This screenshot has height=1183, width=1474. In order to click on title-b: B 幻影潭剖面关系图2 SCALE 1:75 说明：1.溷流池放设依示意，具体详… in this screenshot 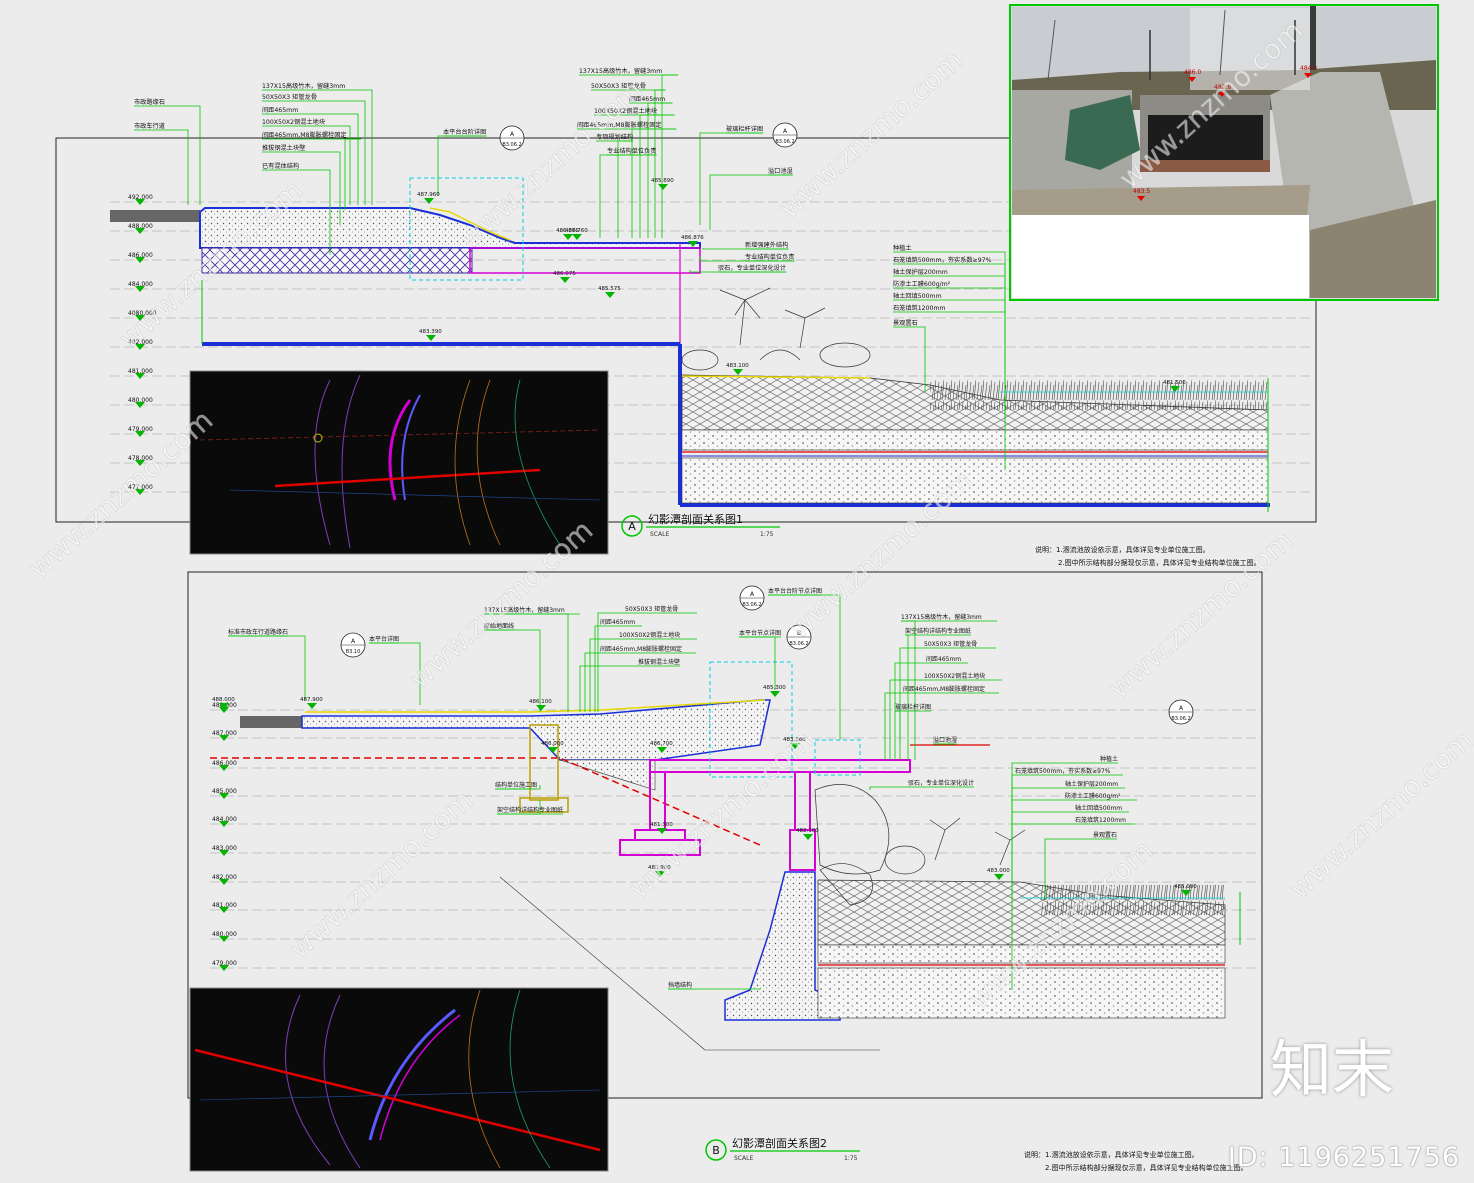, I will do `click(977, 1154)`.